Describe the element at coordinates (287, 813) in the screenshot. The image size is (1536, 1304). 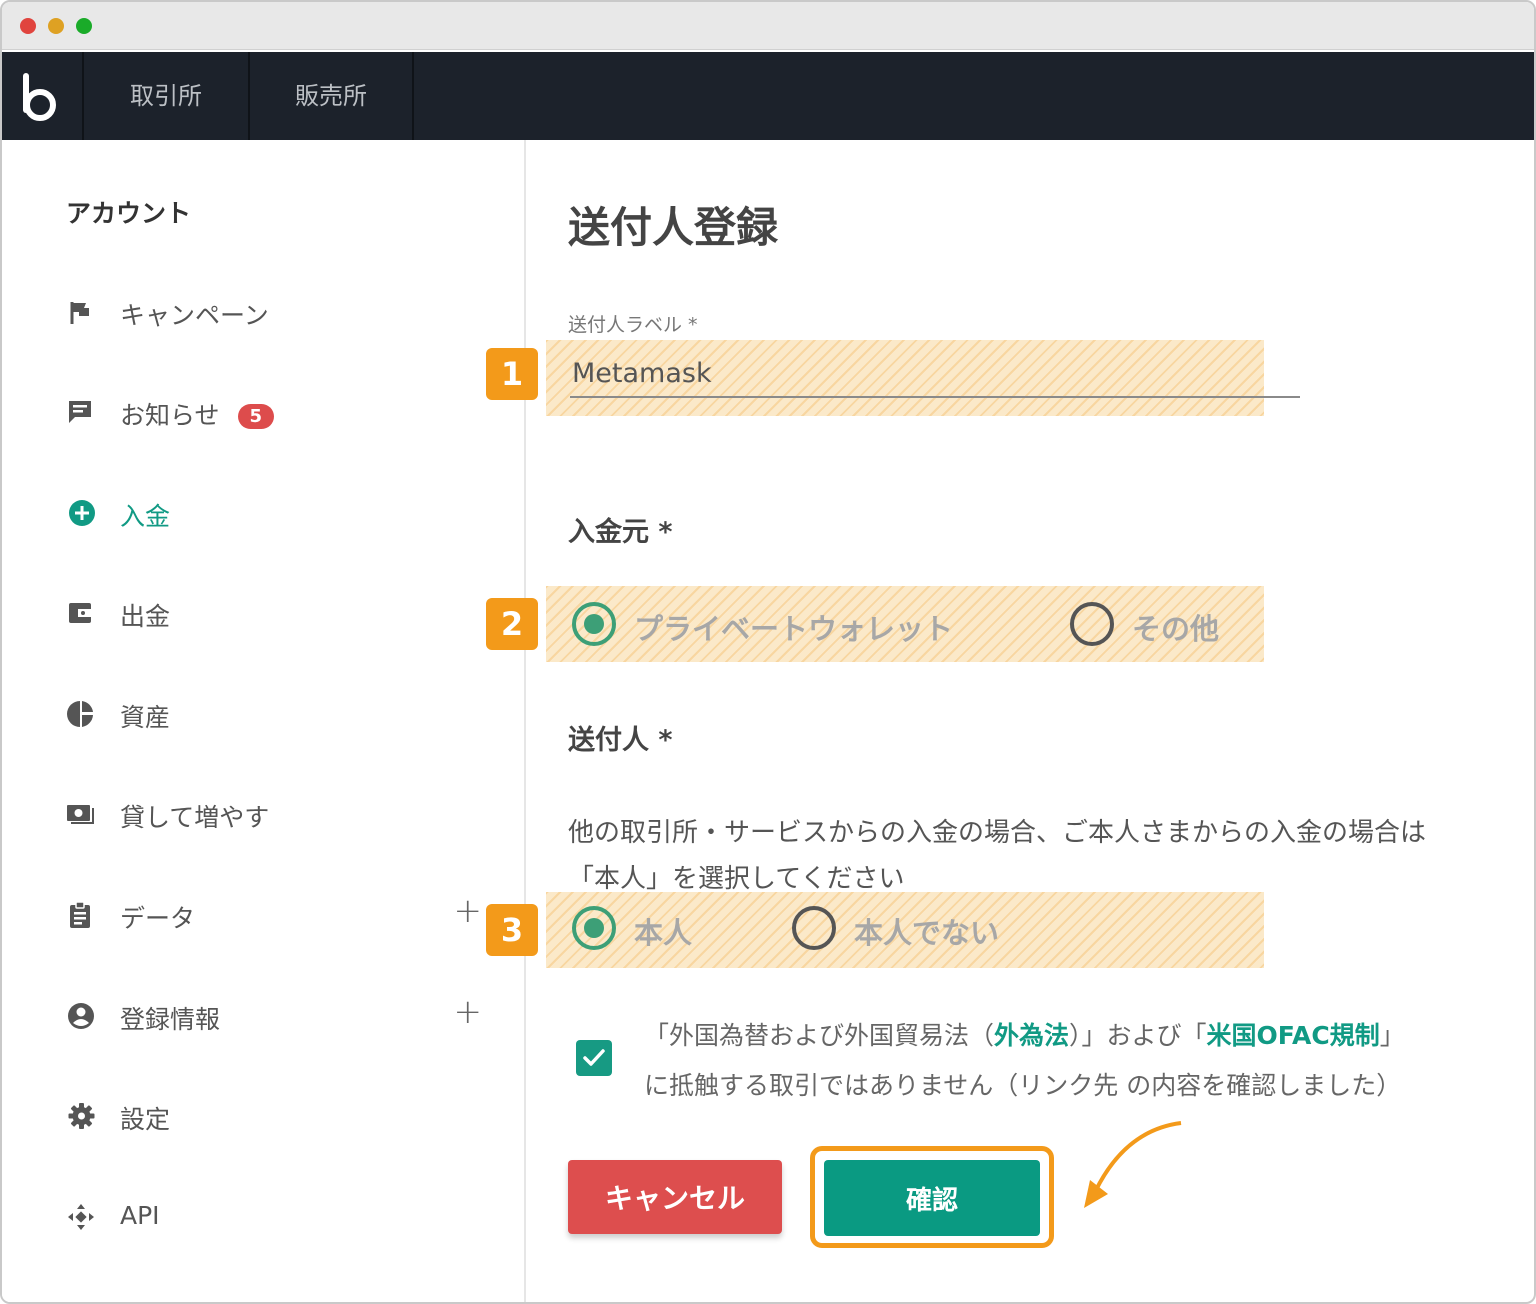
I see `sidebar-item-lending: 貸して増やす` at that location.